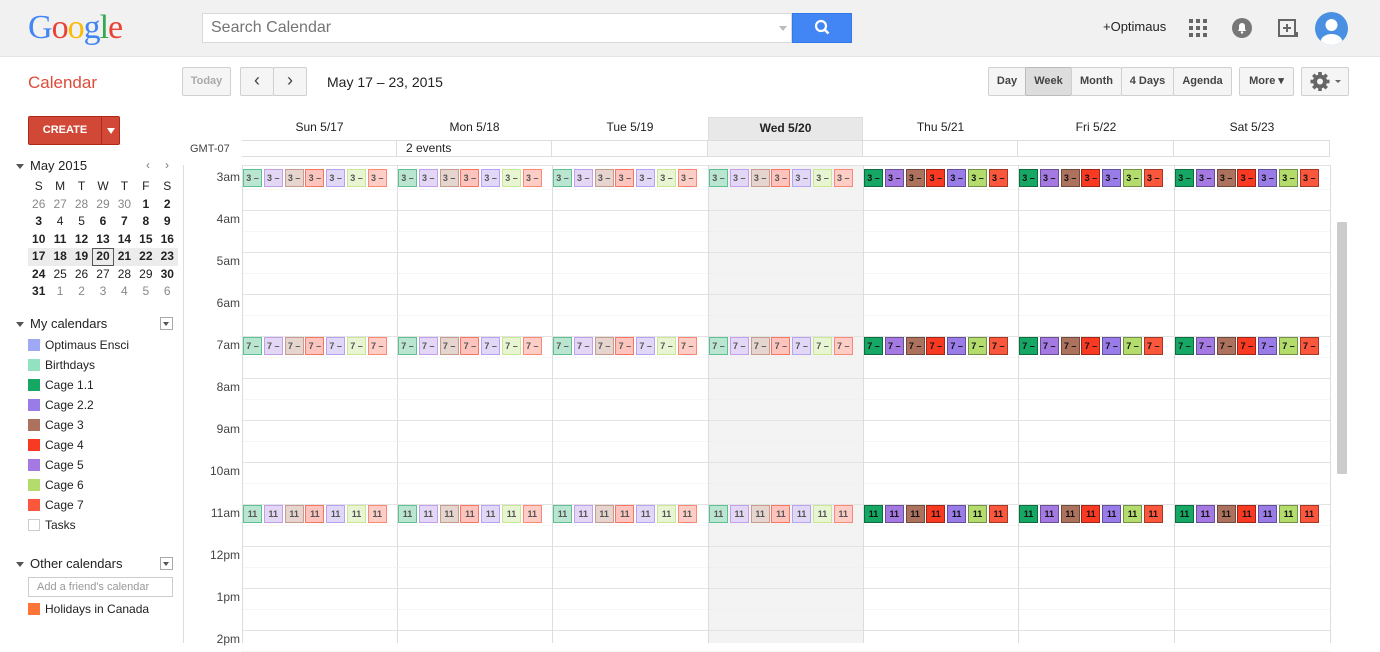  Describe the element at coordinates (110, 130) in the screenshot. I see `create-dropdown-icon` at that location.